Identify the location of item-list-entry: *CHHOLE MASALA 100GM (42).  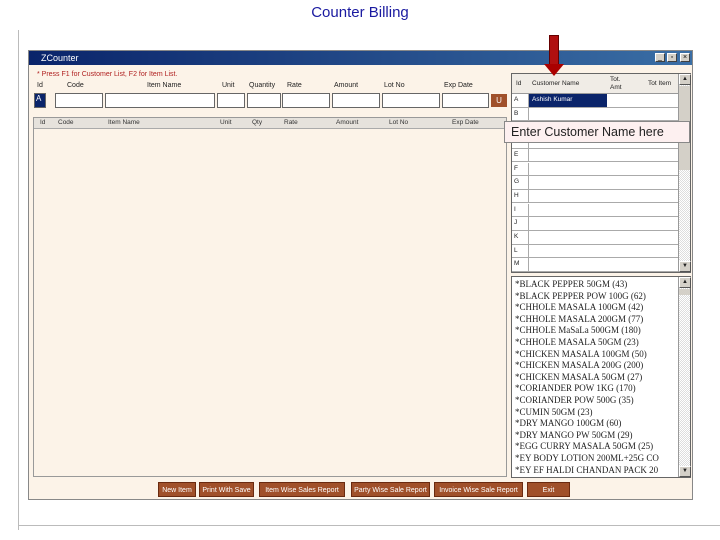
(596, 307).